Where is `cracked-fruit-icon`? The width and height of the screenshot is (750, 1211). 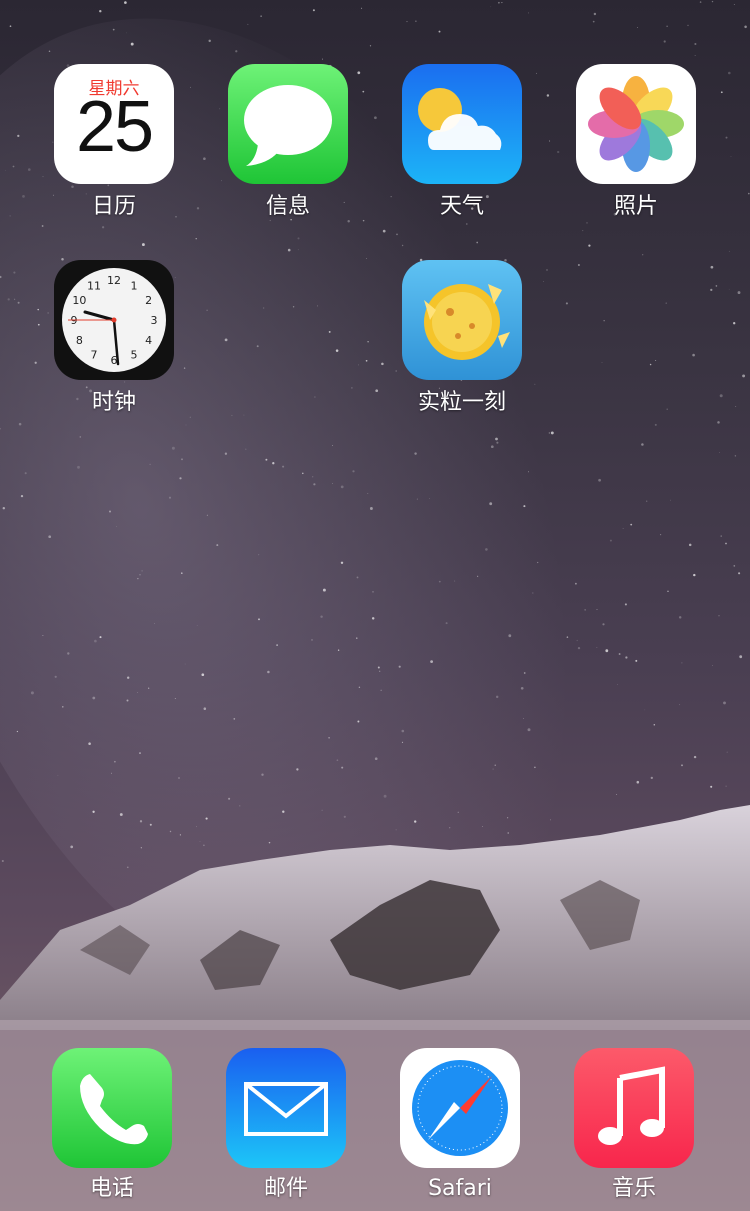
cracked-fruit-icon is located at coordinates (462, 320).